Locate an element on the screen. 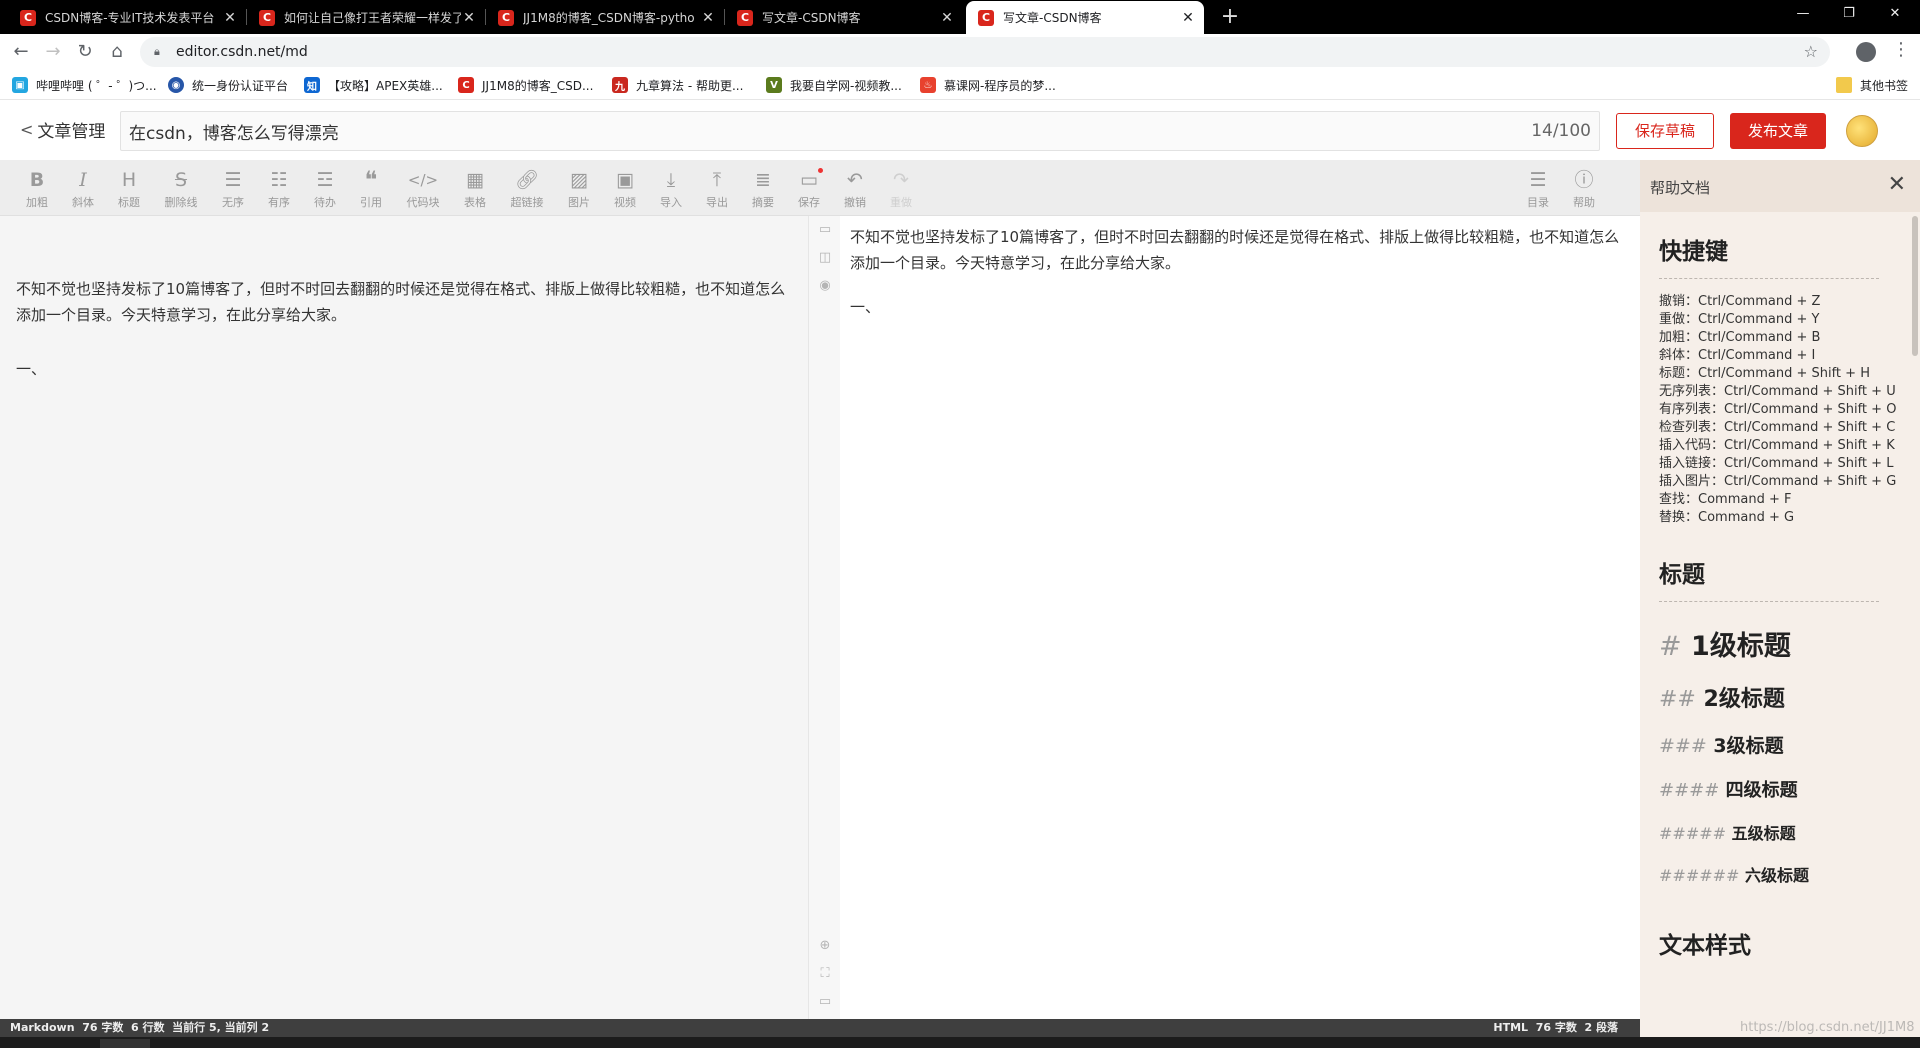 The width and height of the screenshot is (1920, 1048). forward-arrow-icon: → is located at coordinates (53, 52).